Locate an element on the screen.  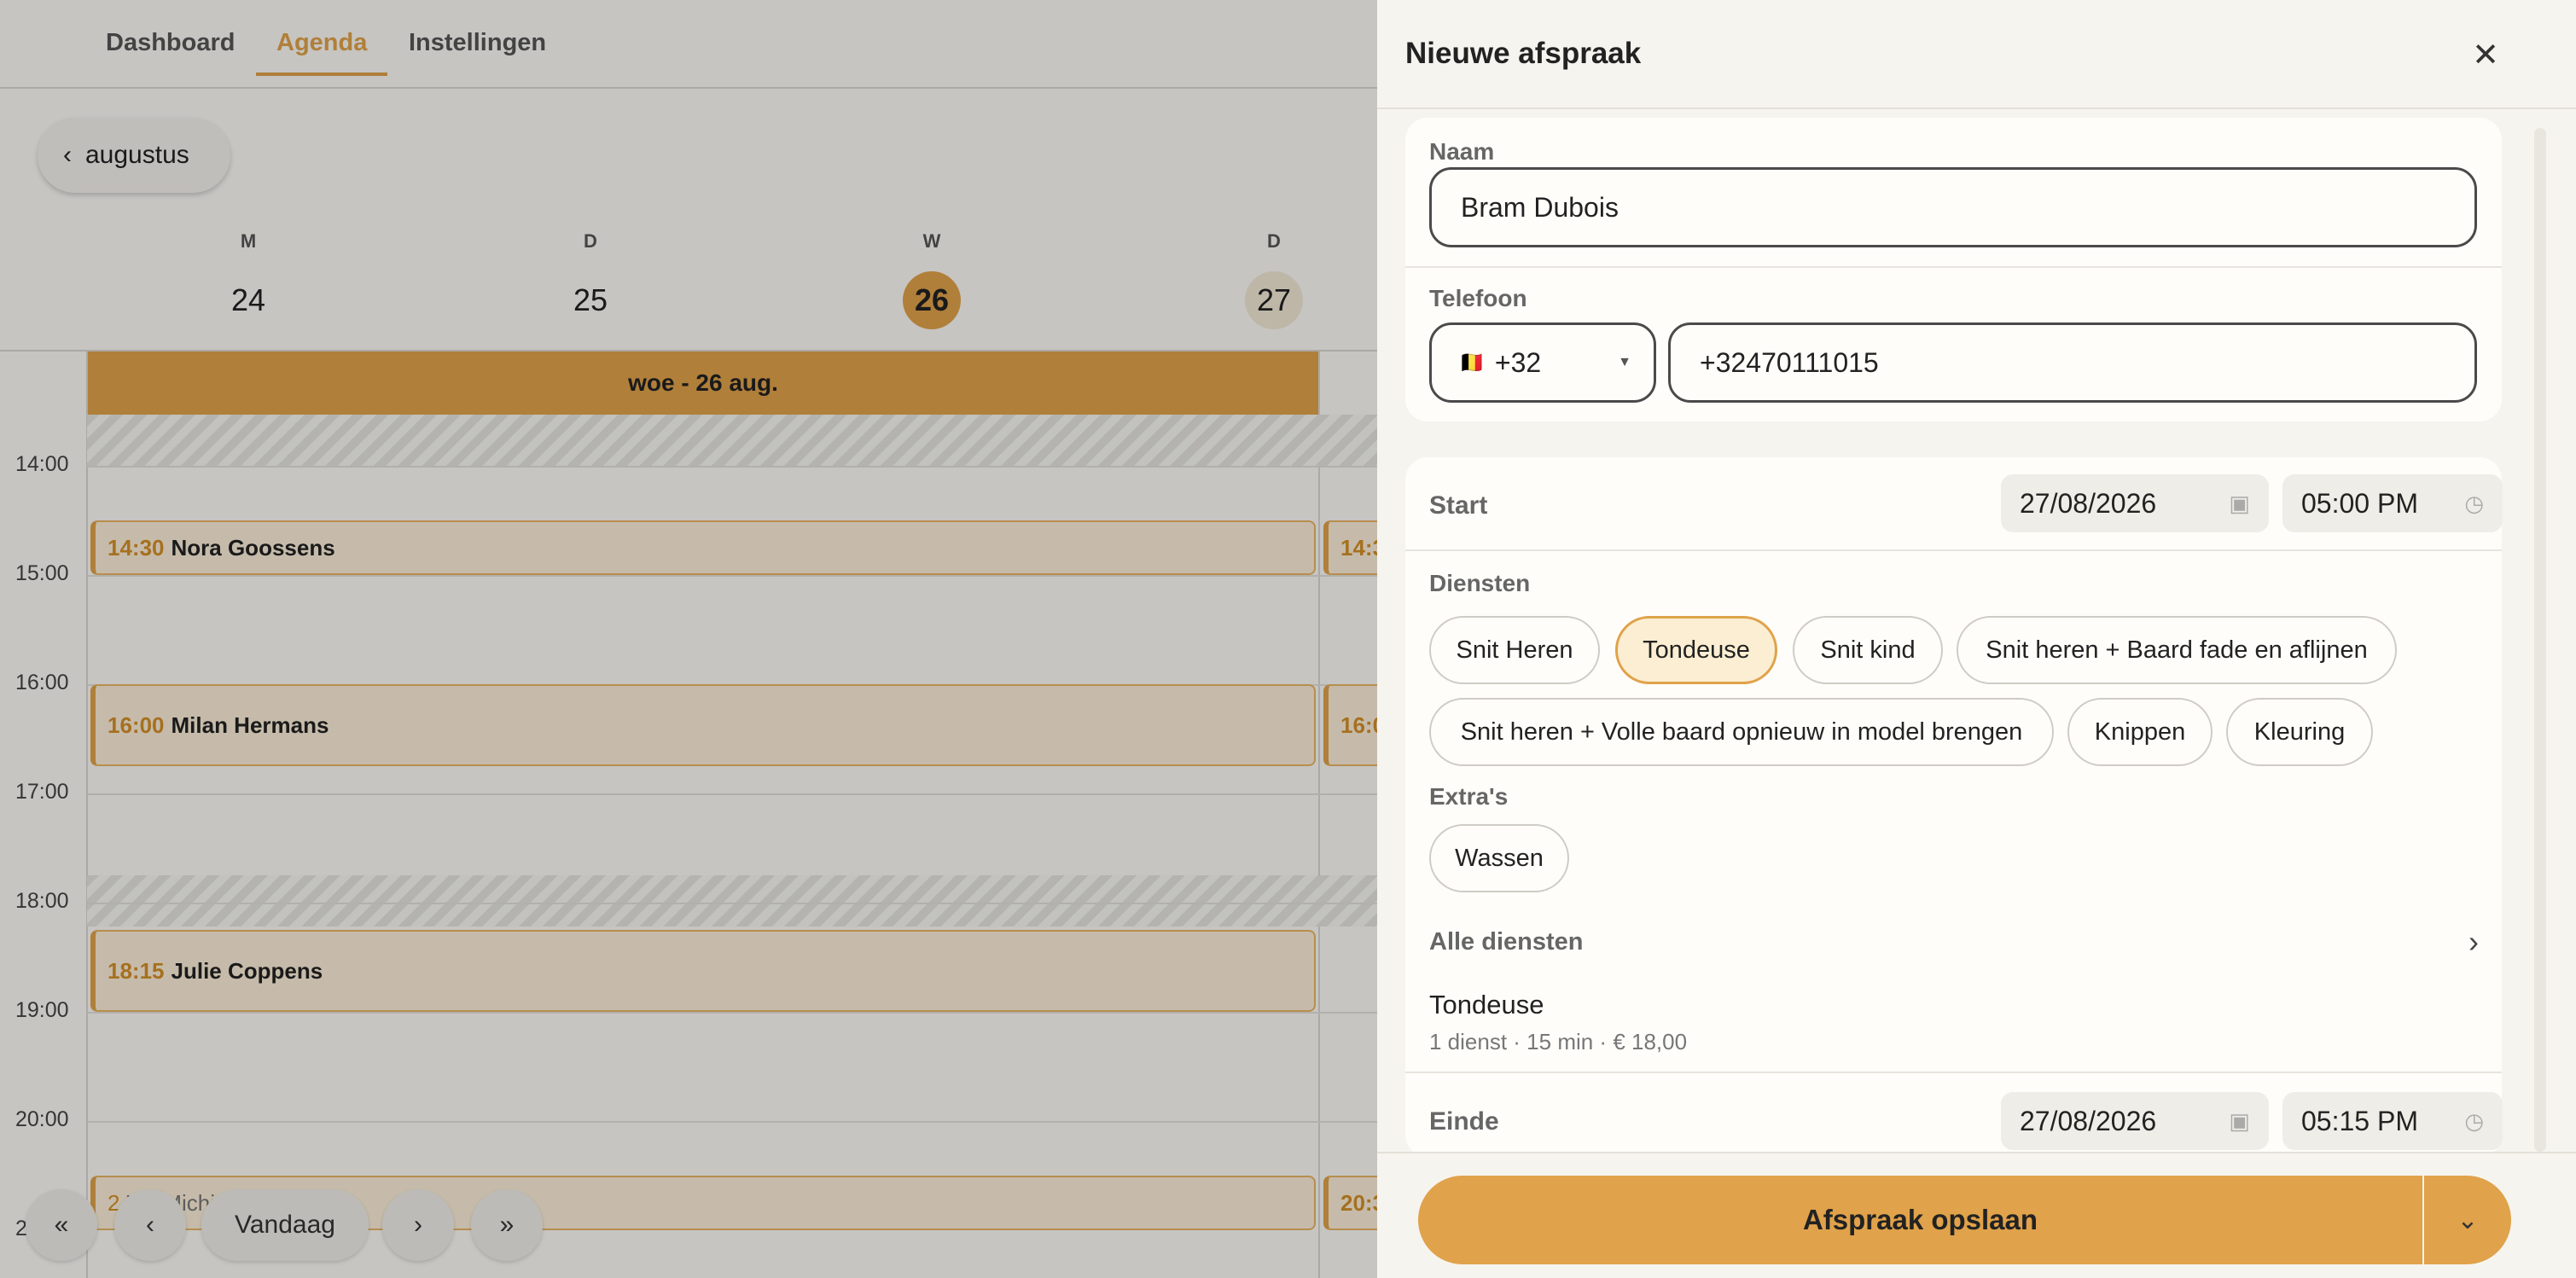
summary-detail: 1 dienst · 15 min · € 18,00 is located at coordinates (1559, 1041).